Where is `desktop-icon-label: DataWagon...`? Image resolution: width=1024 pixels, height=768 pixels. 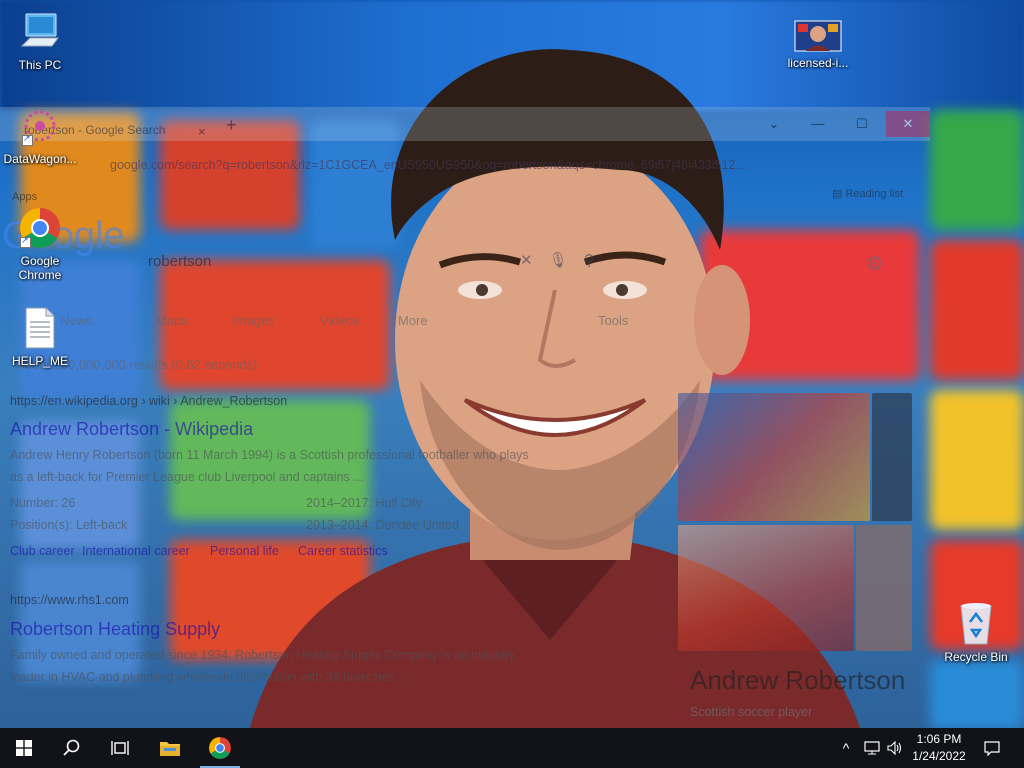
desktop-icon-label: DataWagon... is located at coordinates (40, 159).